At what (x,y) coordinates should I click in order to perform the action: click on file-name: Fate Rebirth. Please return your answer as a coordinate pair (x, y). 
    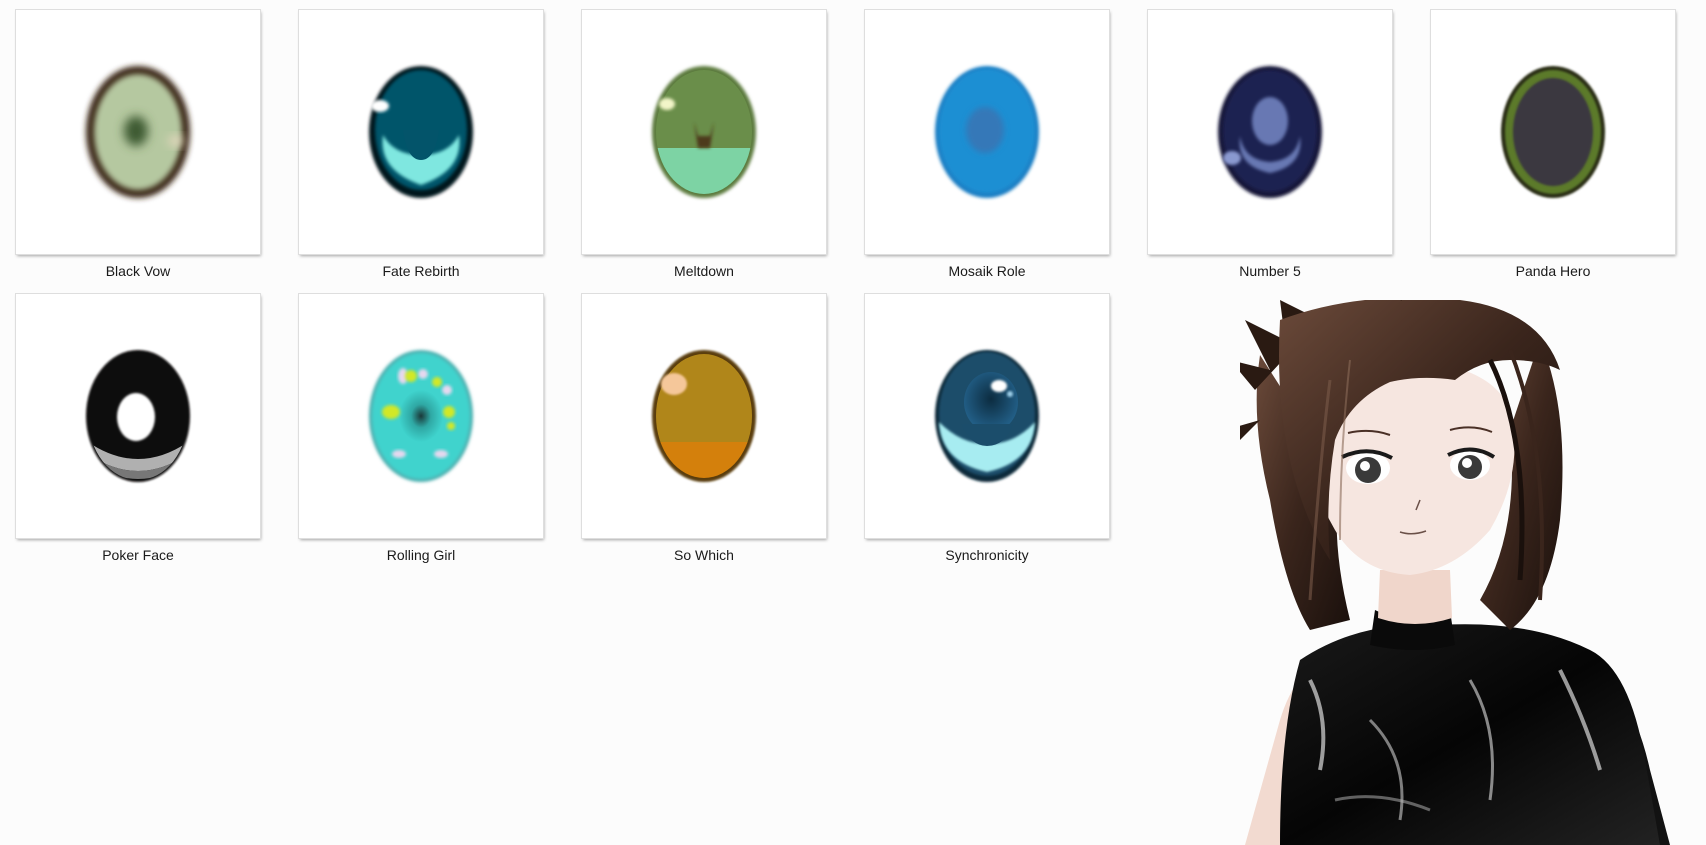
    Looking at the image, I should click on (421, 271).